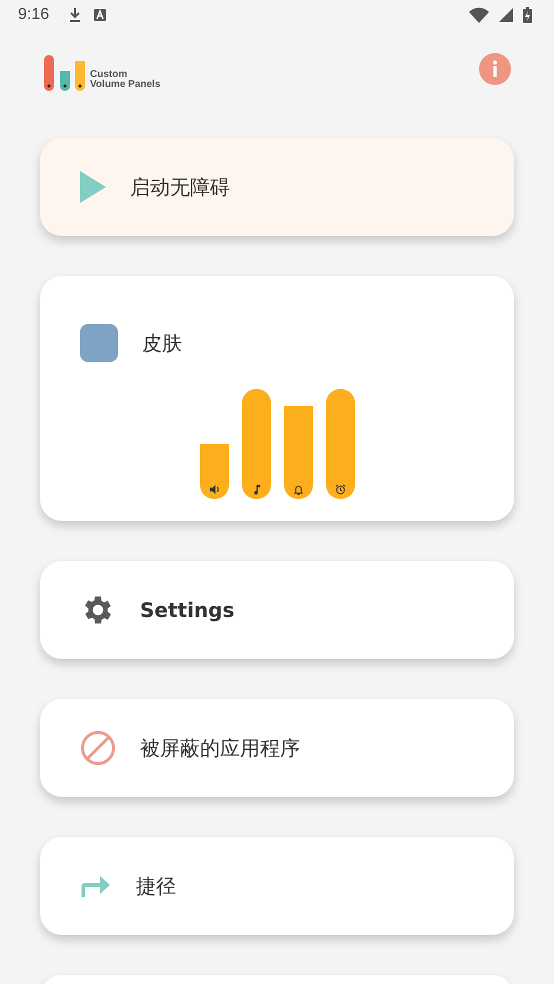  Describe the element at coordinates (125, 85) in the screenshot. I see `logo-text: Volume Panels` at that location.